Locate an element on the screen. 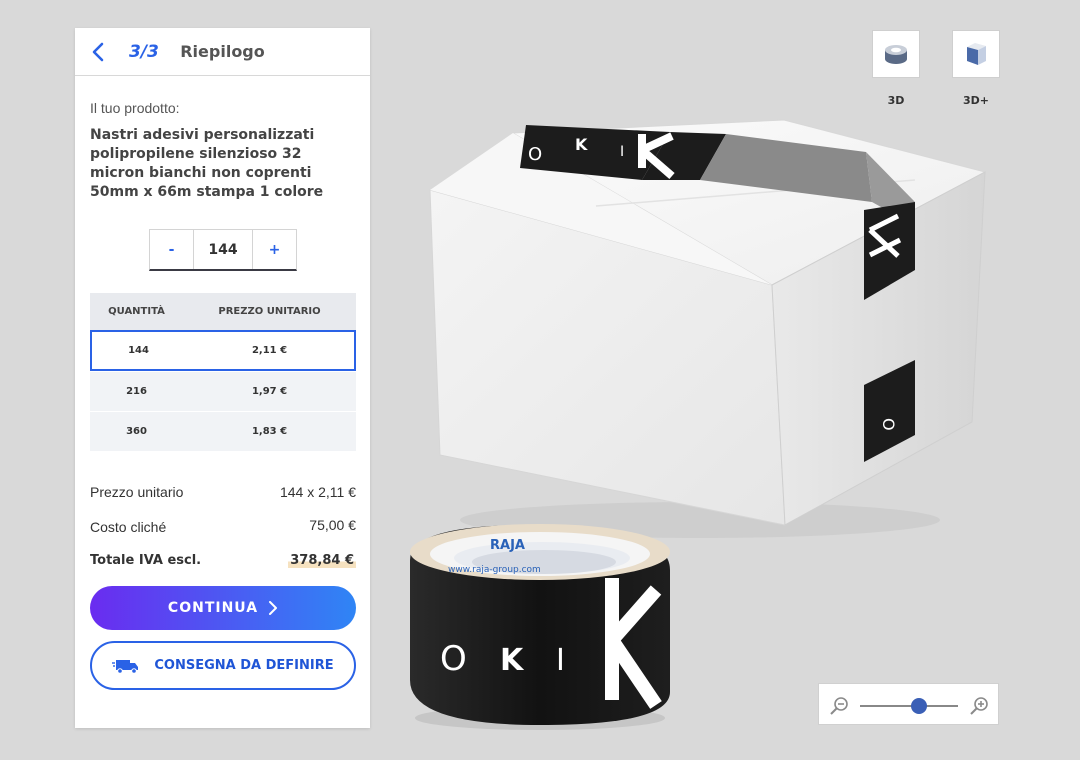 The image size is (1080, 760). row-price: 1,83 € is located at coordinates (269, 431).